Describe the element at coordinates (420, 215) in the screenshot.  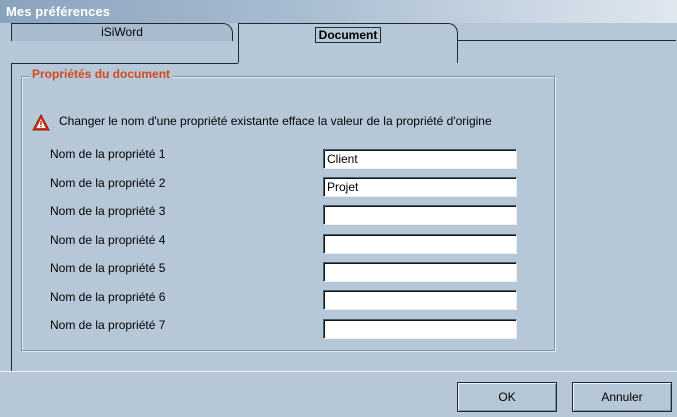
I see `property-3-input` at that location.